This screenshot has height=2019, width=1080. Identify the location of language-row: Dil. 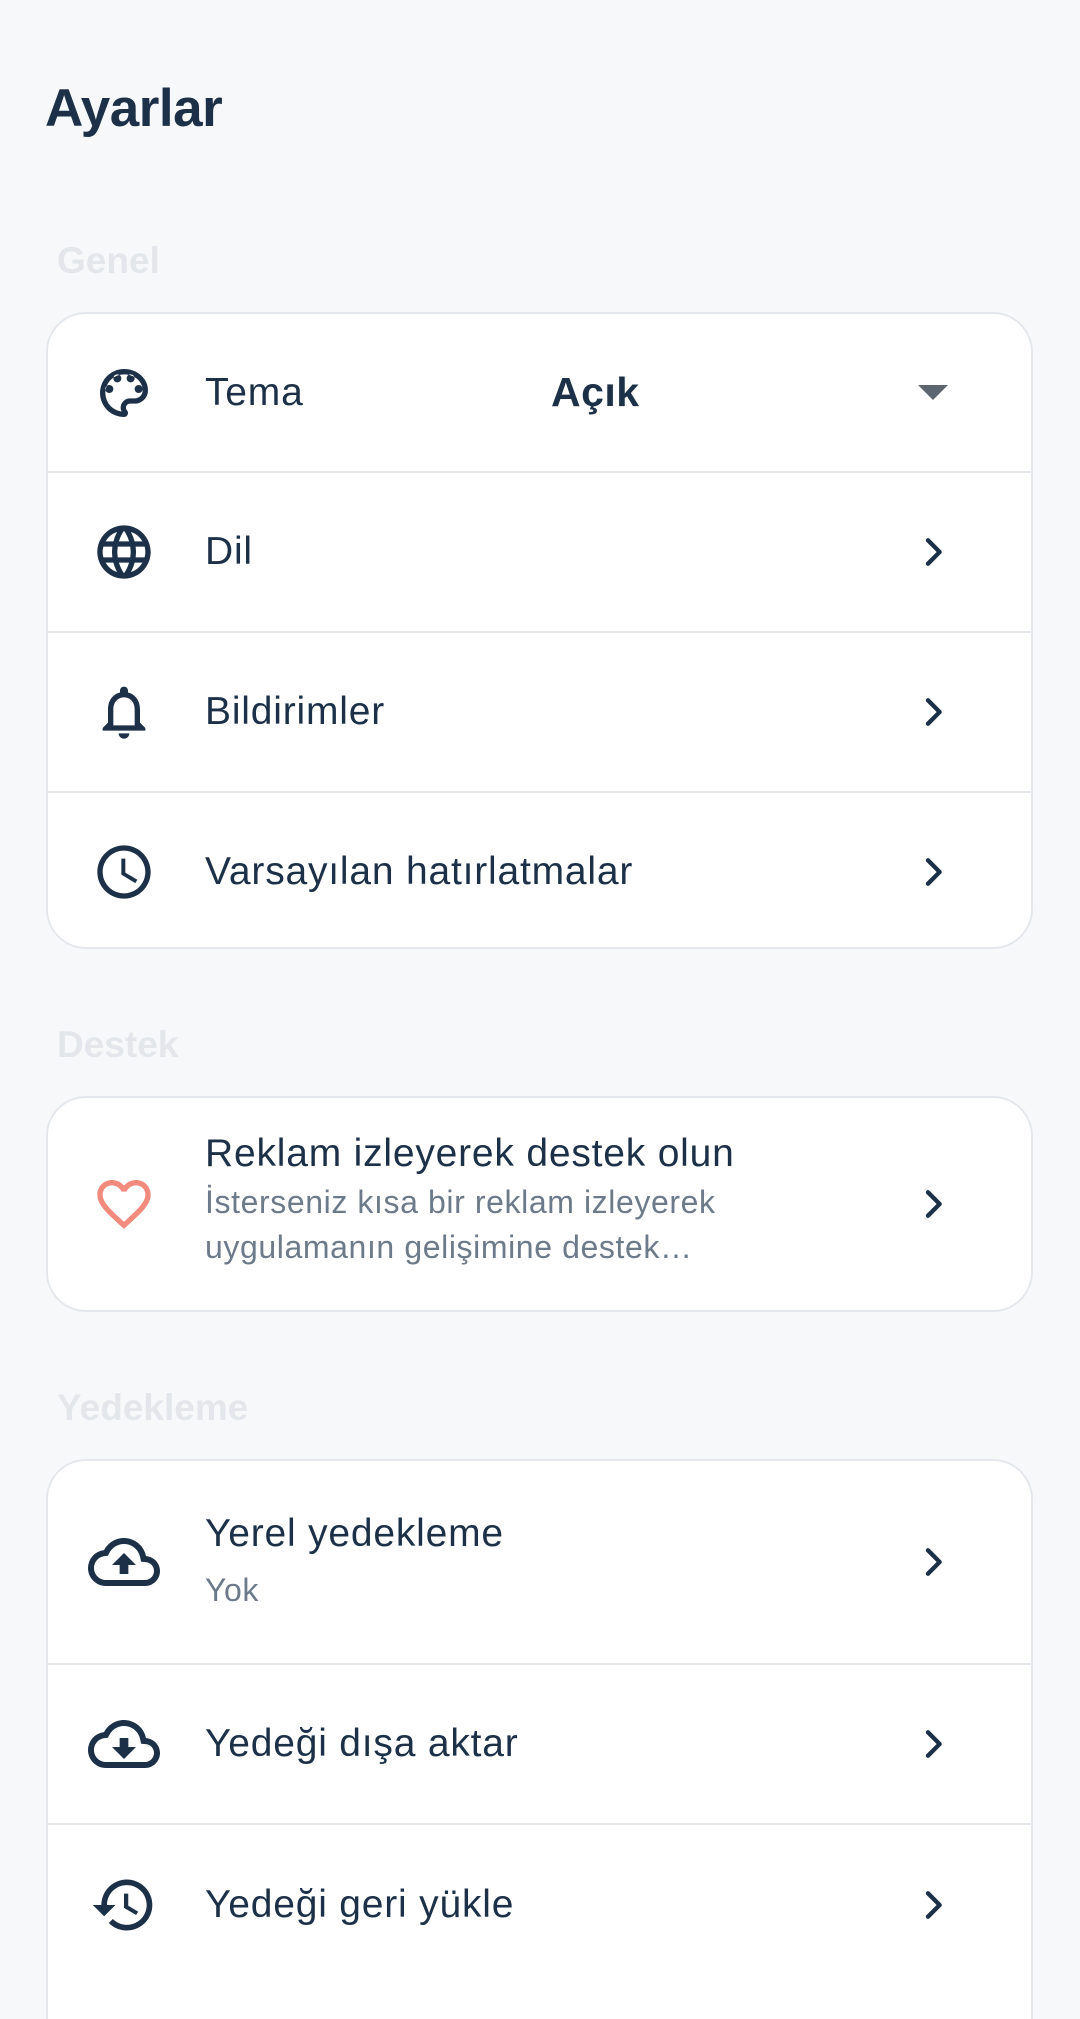
(539, 553).